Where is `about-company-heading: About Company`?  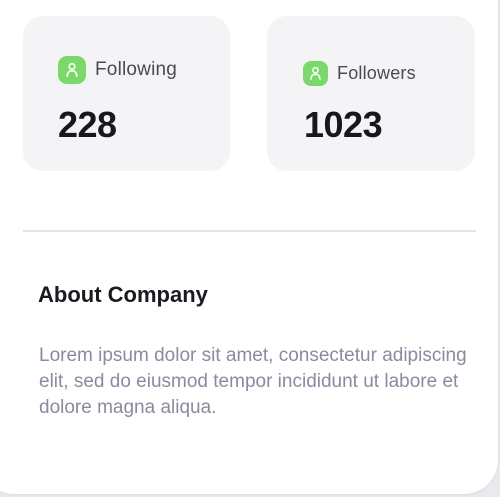 about-company-heading: About Company is located at coordinates (123, 294).